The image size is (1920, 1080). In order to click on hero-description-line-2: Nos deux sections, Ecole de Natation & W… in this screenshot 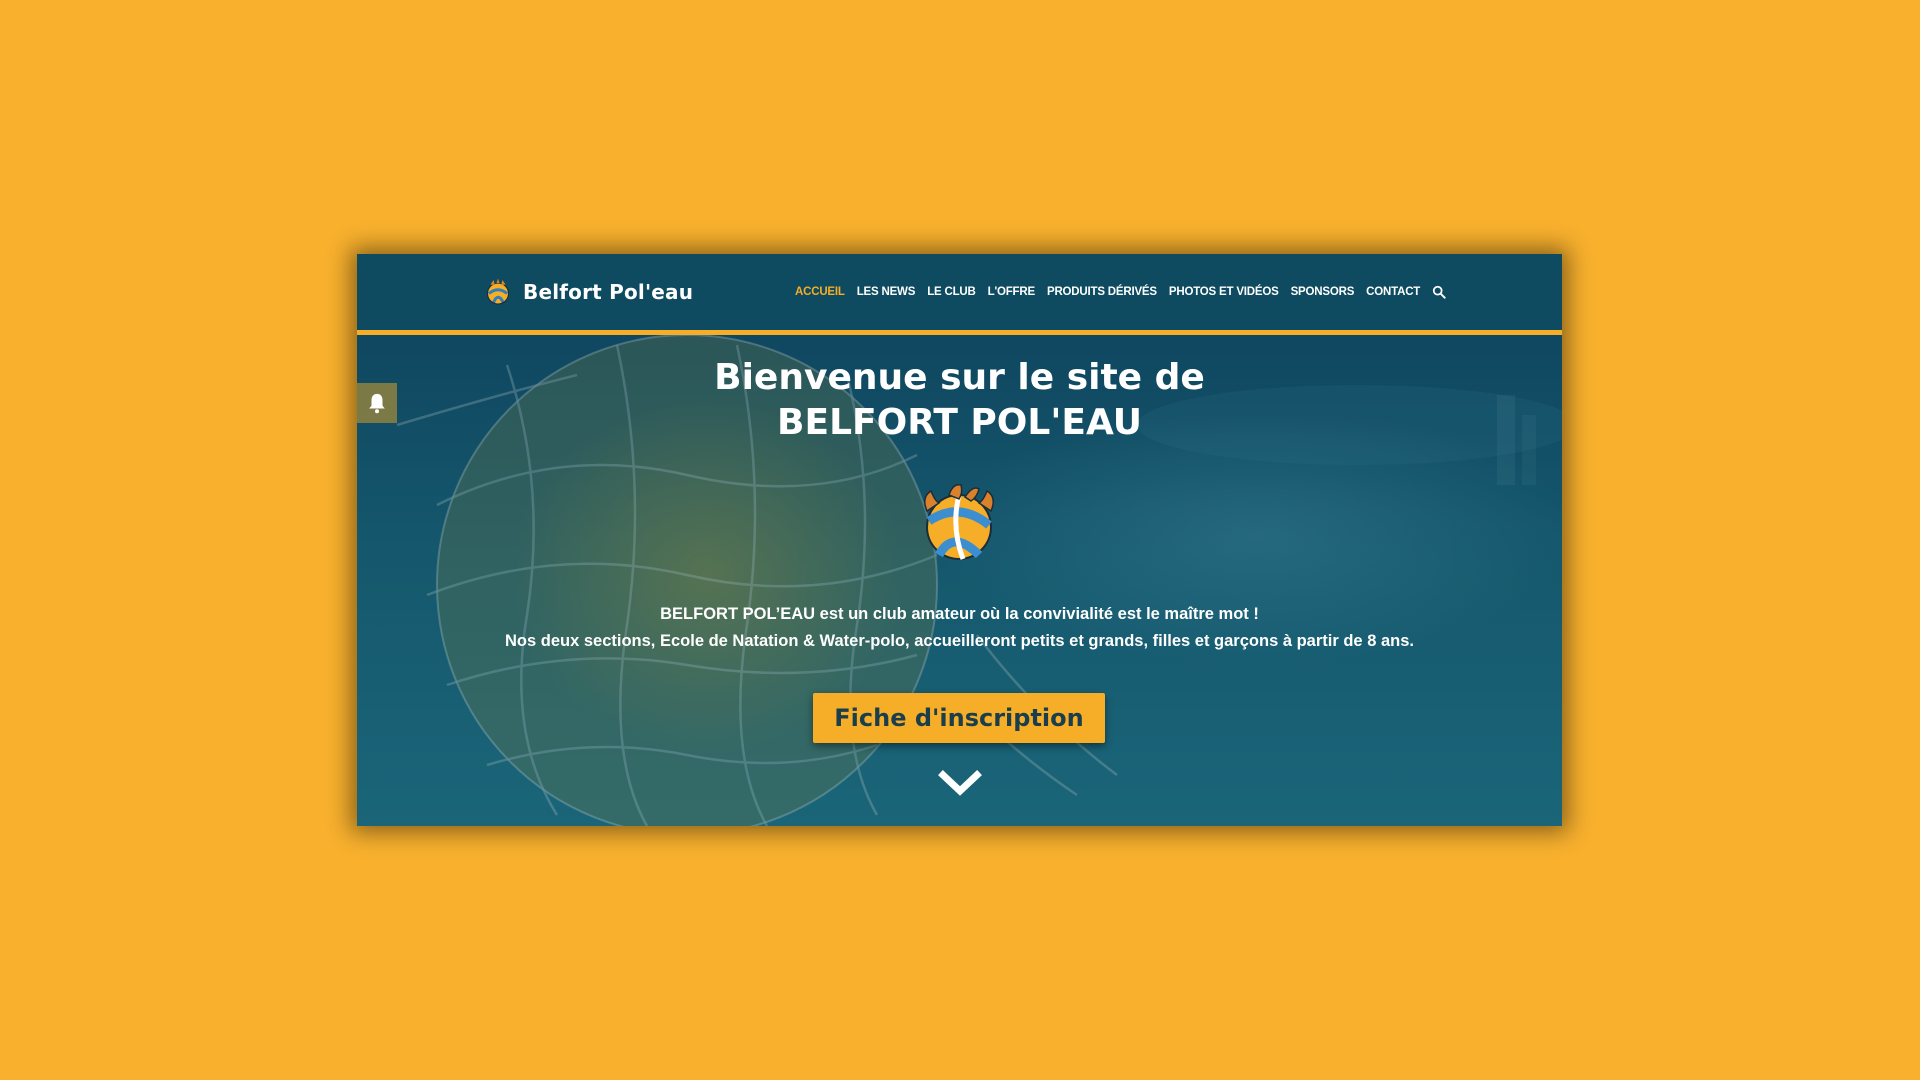, I will do `click(959, 641)`.